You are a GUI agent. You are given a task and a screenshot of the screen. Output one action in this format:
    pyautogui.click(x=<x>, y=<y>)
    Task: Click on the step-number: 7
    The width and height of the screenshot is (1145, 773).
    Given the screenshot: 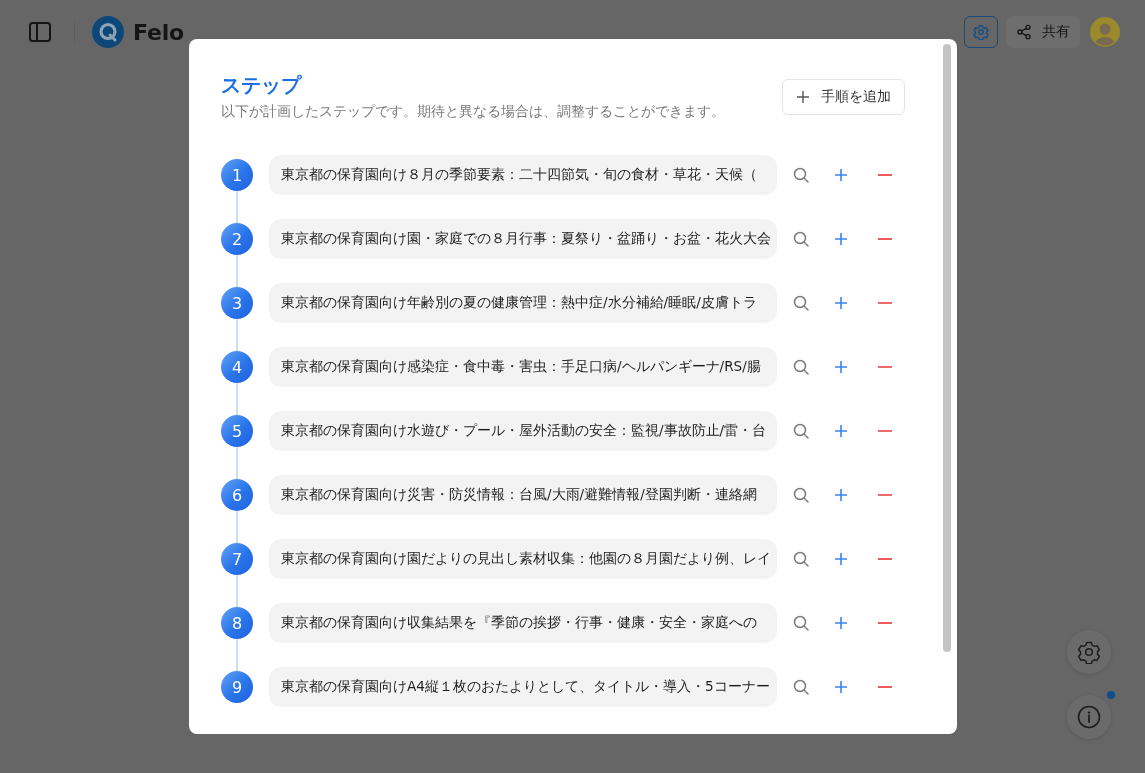 What is the action you would take?
    pyautogui.click(x=237, y=559)
    